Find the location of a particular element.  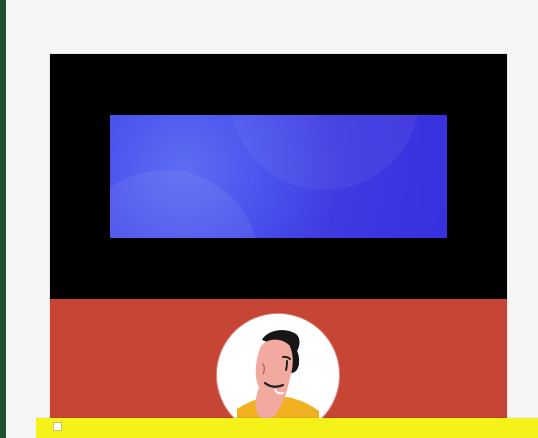

checkbox-icon is located at coordinates (57, 426).